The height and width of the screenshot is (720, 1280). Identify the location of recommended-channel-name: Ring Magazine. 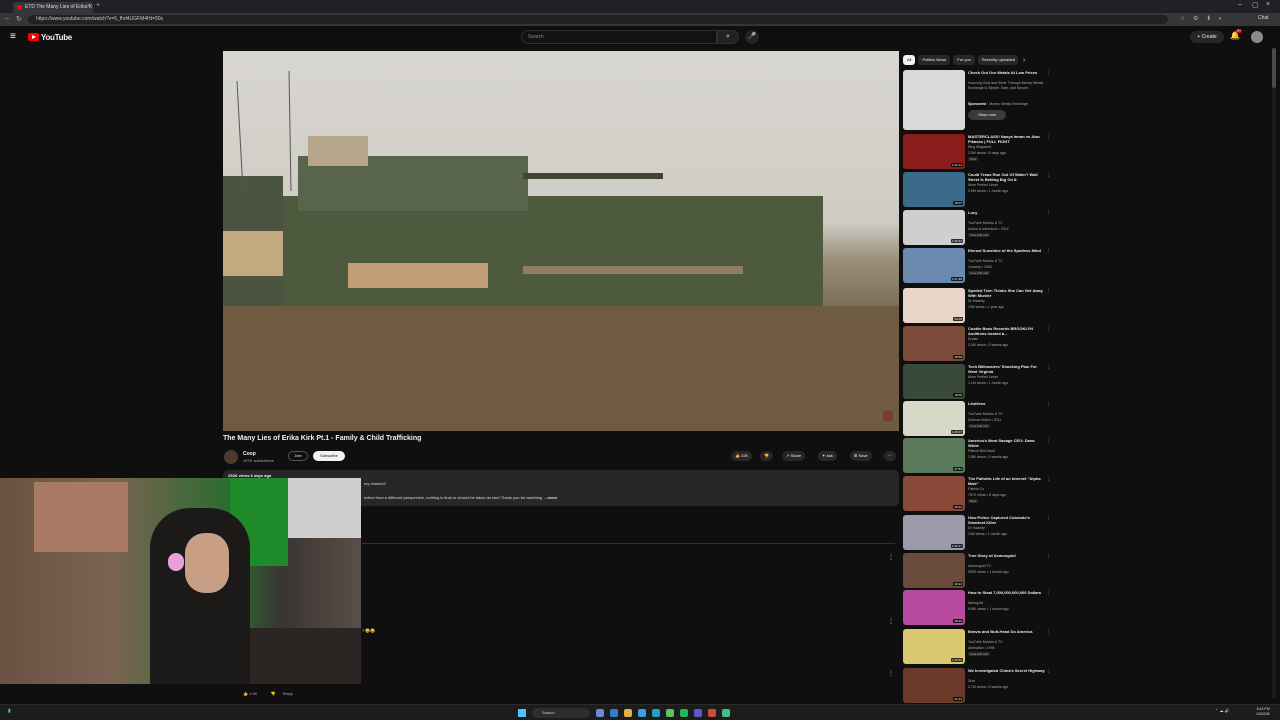
(979, 147).